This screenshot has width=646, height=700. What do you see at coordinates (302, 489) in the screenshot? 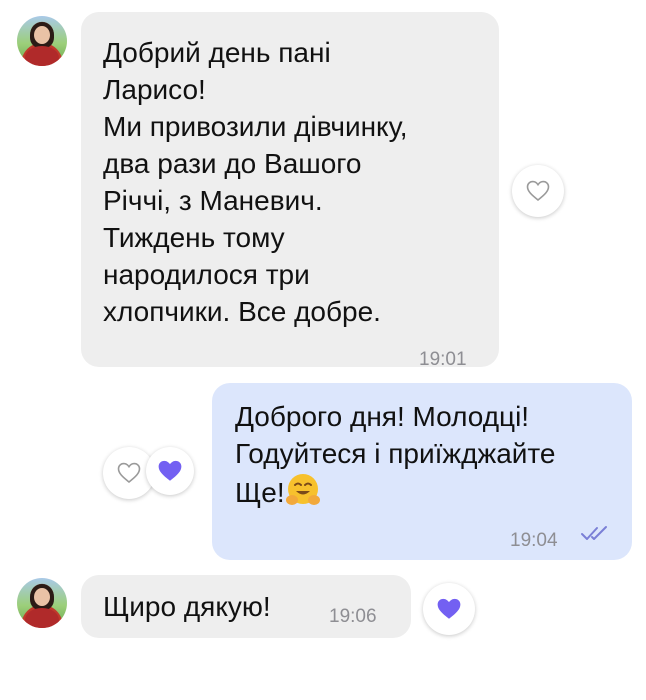
I see `hugging-face-emoji-icon` at bounding box center [302, 489].